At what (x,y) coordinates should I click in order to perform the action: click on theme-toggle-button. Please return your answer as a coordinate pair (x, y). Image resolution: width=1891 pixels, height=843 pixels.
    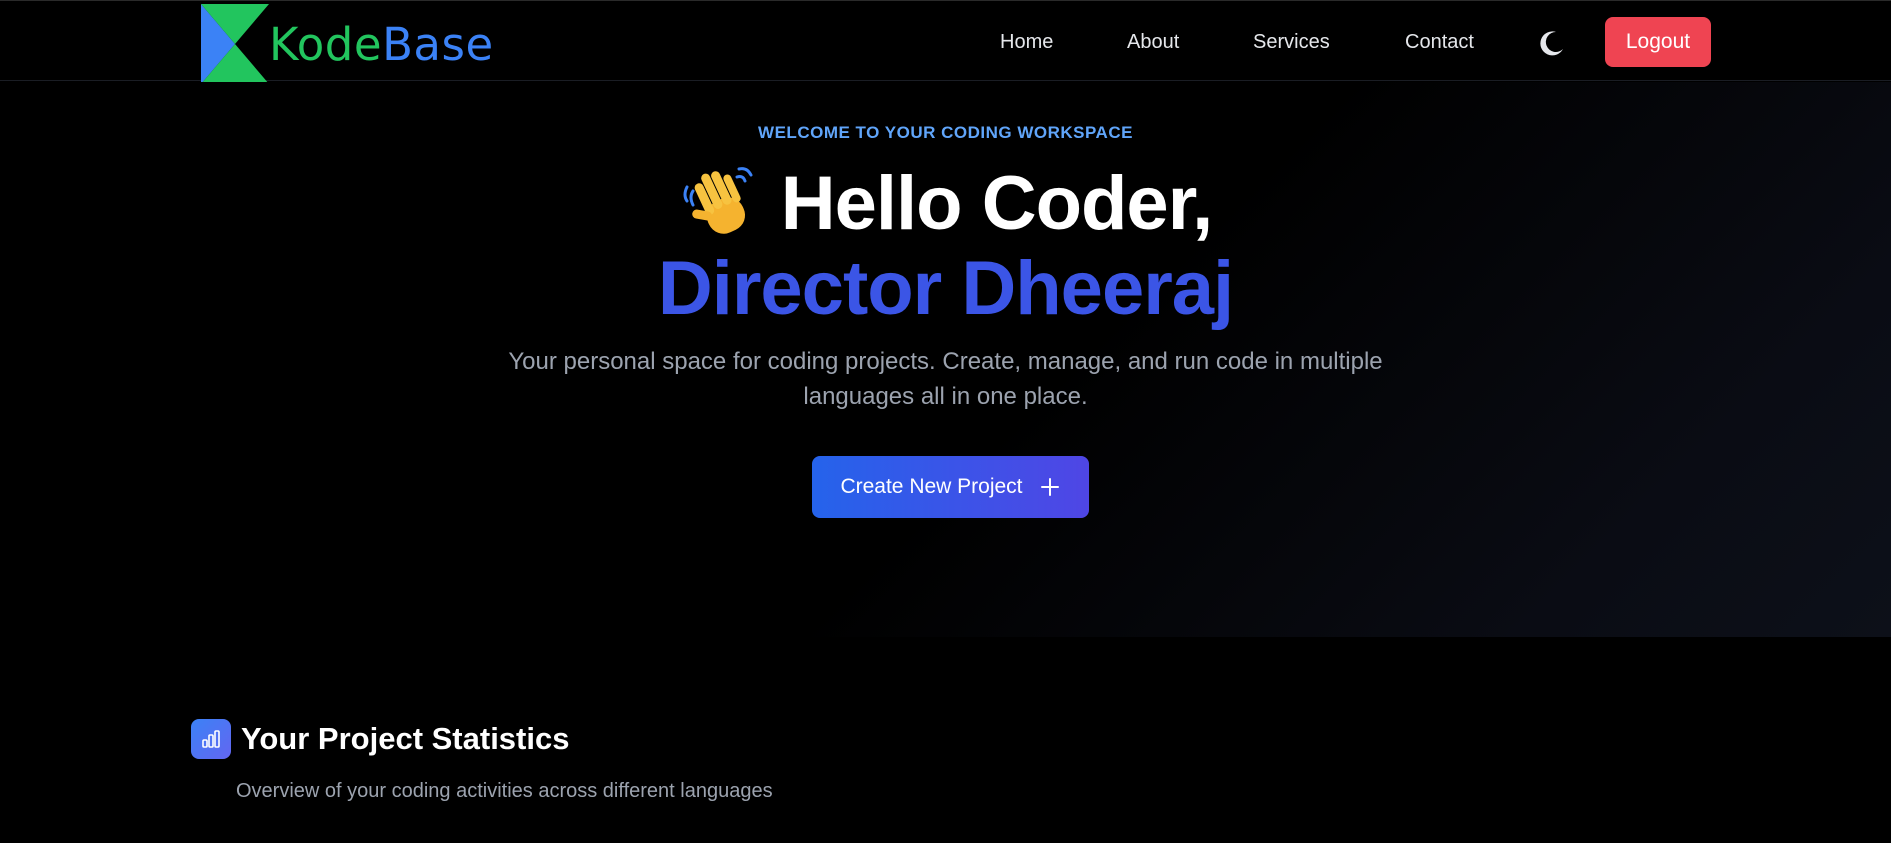
    Looking at the image, I should click on (1552, 43).